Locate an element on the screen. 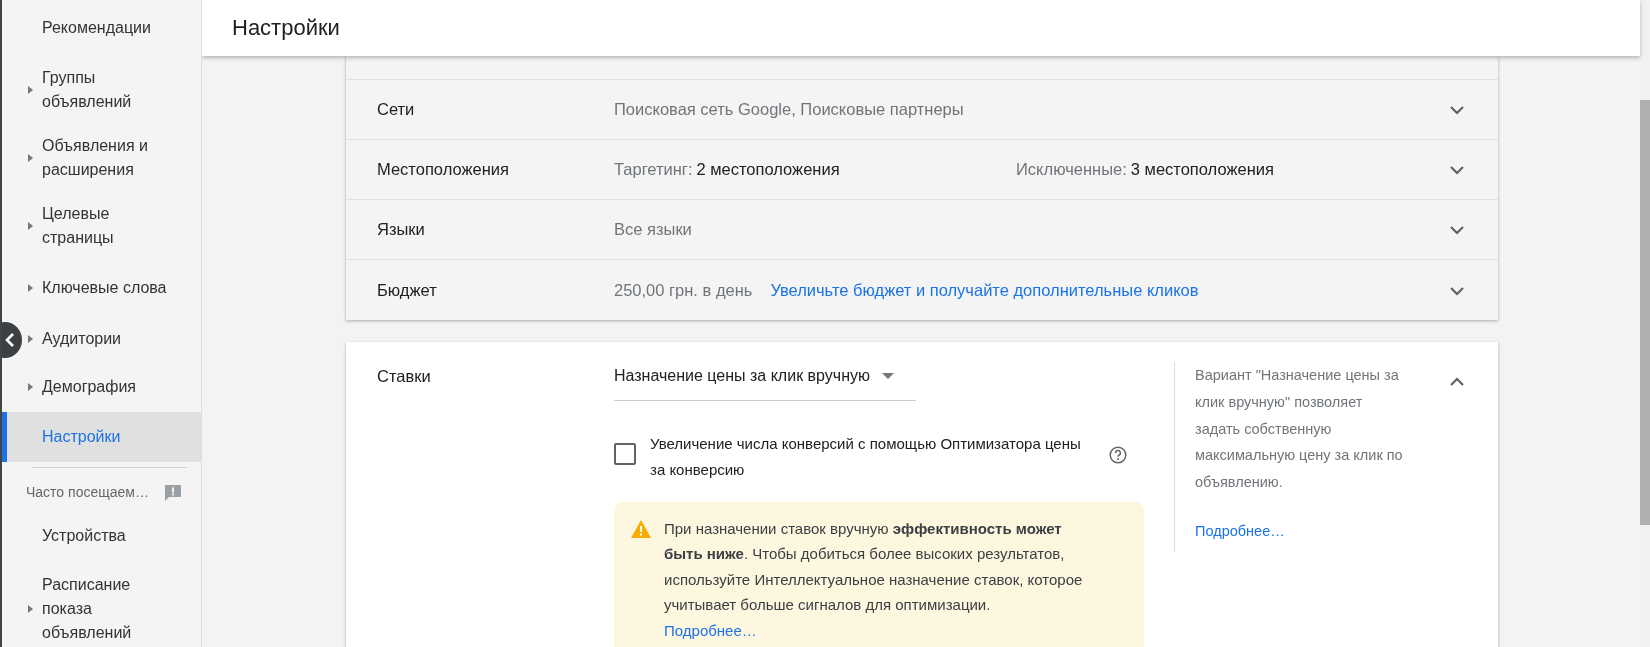  sidebar-item: Аудитории is located at coordinates (111, 339).